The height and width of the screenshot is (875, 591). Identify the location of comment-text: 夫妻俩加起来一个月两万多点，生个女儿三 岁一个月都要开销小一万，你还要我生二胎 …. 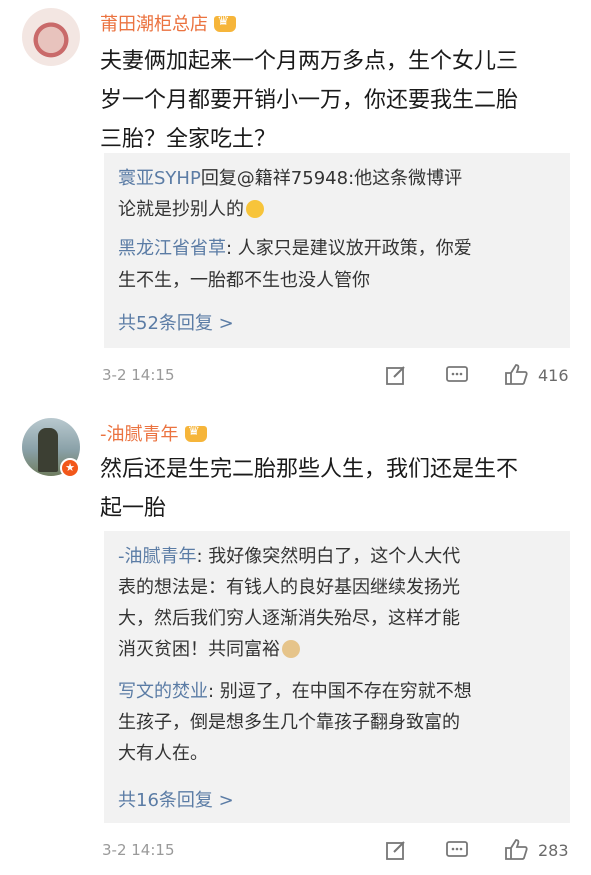
(309, 100).